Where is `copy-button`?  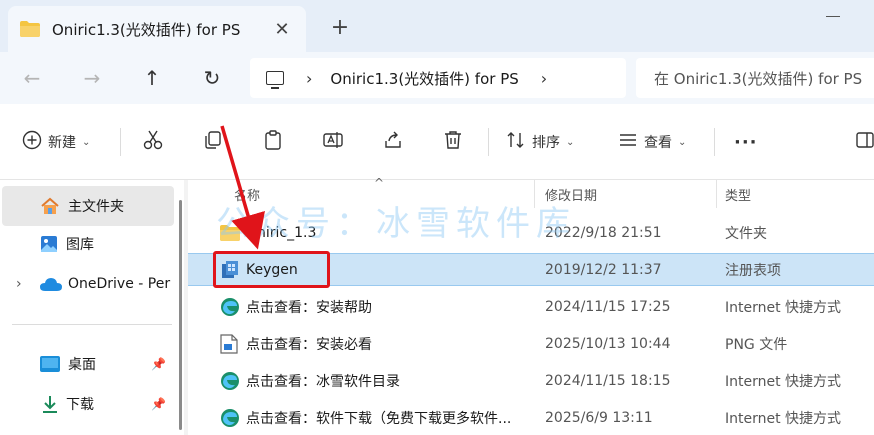
copy-button is located at coordinates (213, 142).